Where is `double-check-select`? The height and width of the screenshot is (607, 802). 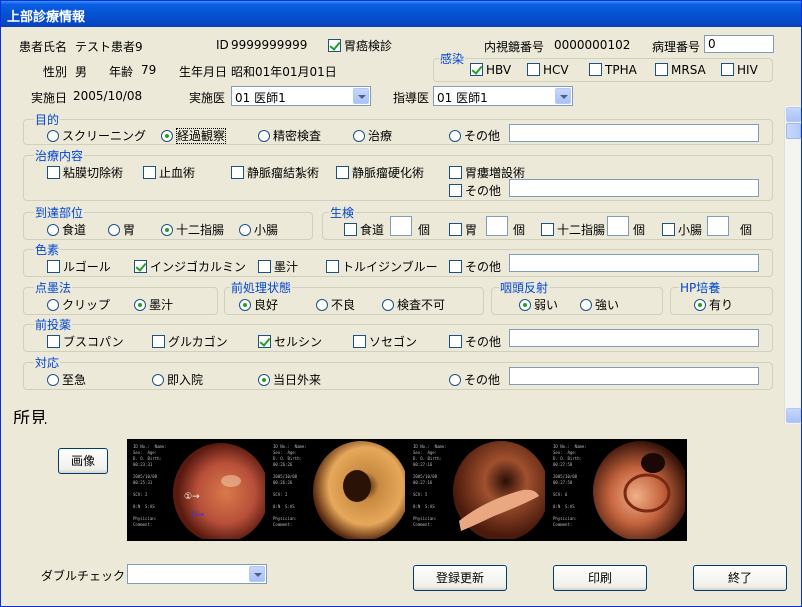
double-check-select is located at coordinates (197, 574).